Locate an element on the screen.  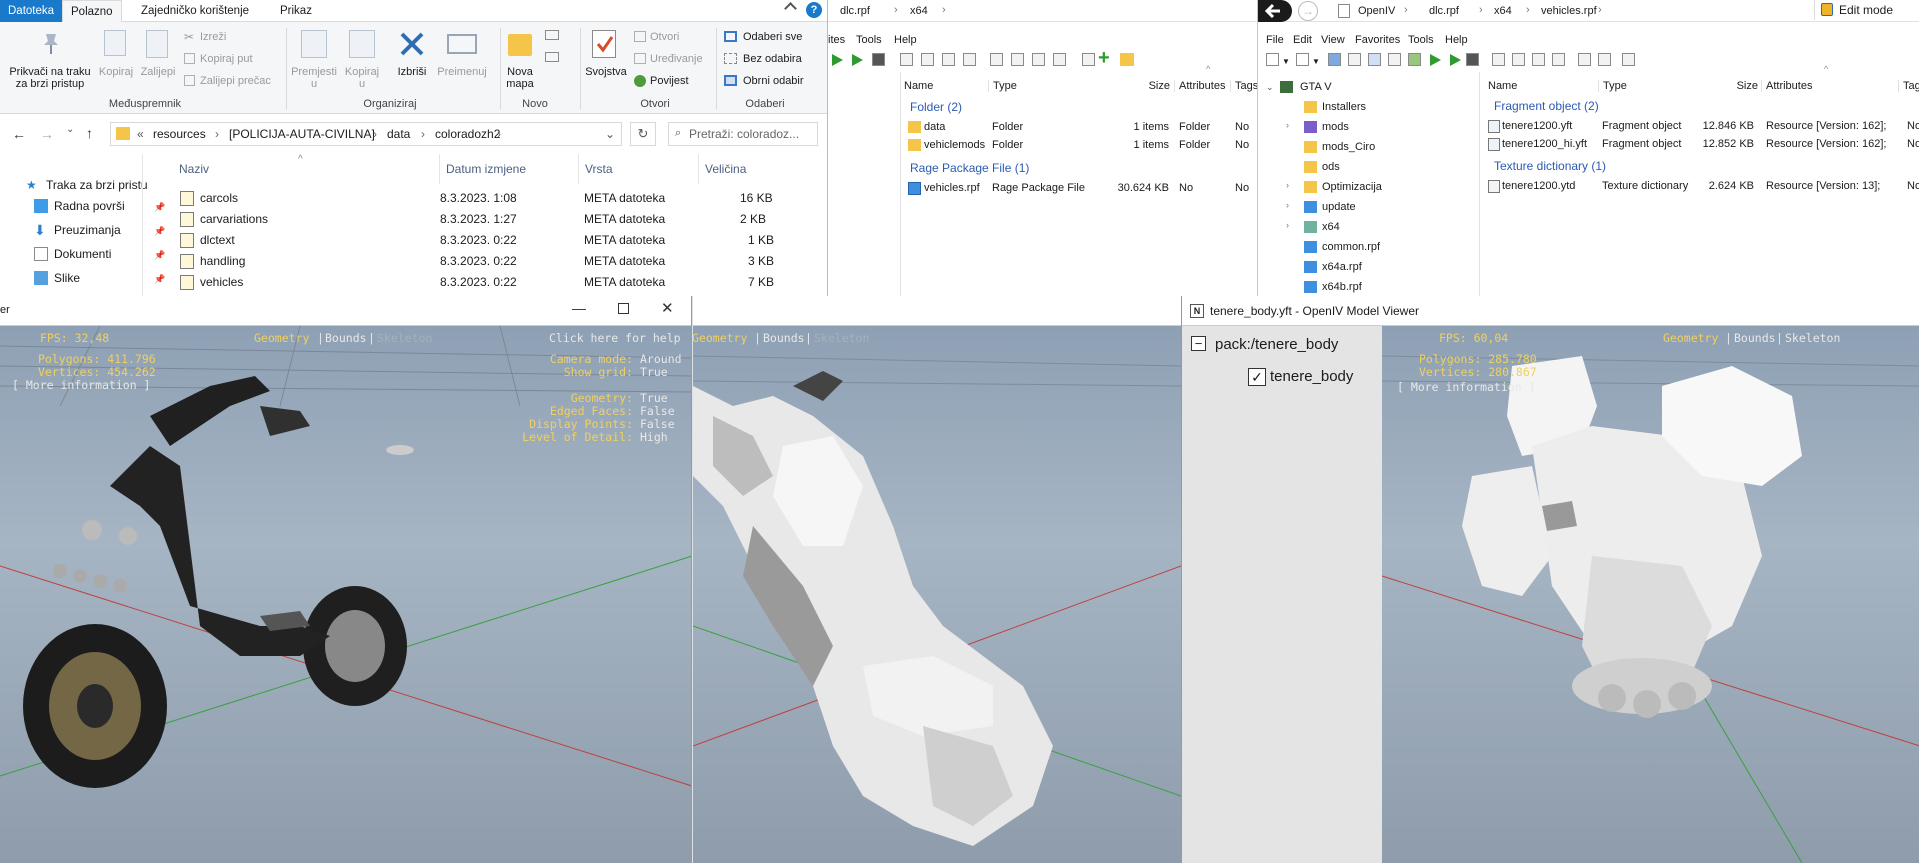
cut-button: Izreži is located at coordinates (213, 37).